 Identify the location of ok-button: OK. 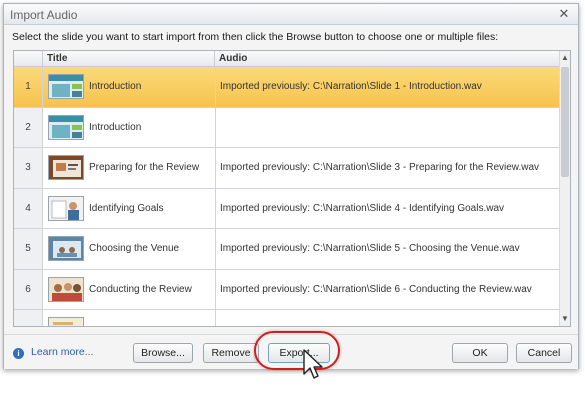
(480, 353).